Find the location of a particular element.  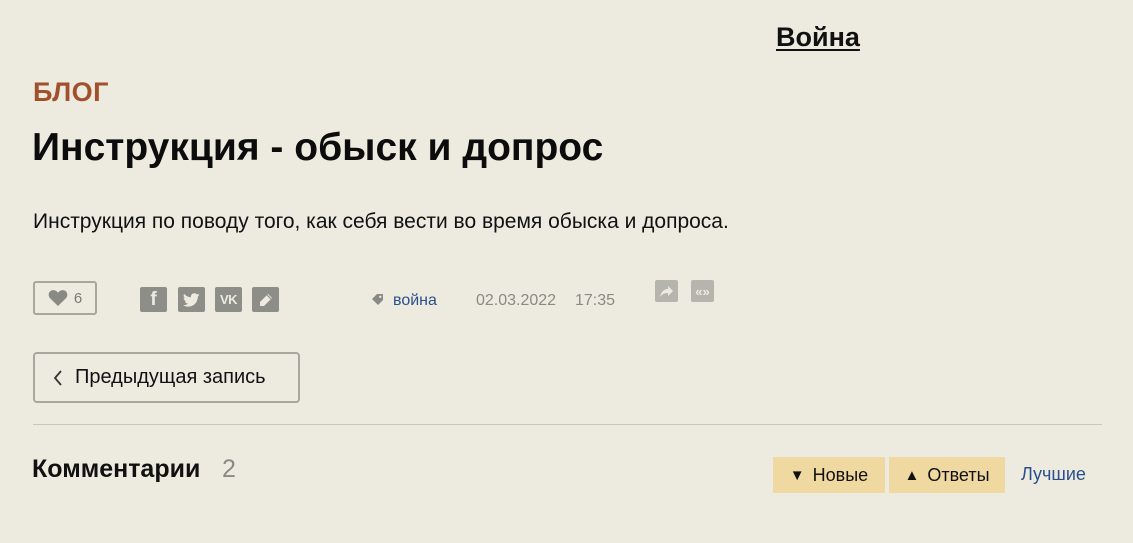

triangle-up-icon: ▲ is located at coordinates (912, 475).